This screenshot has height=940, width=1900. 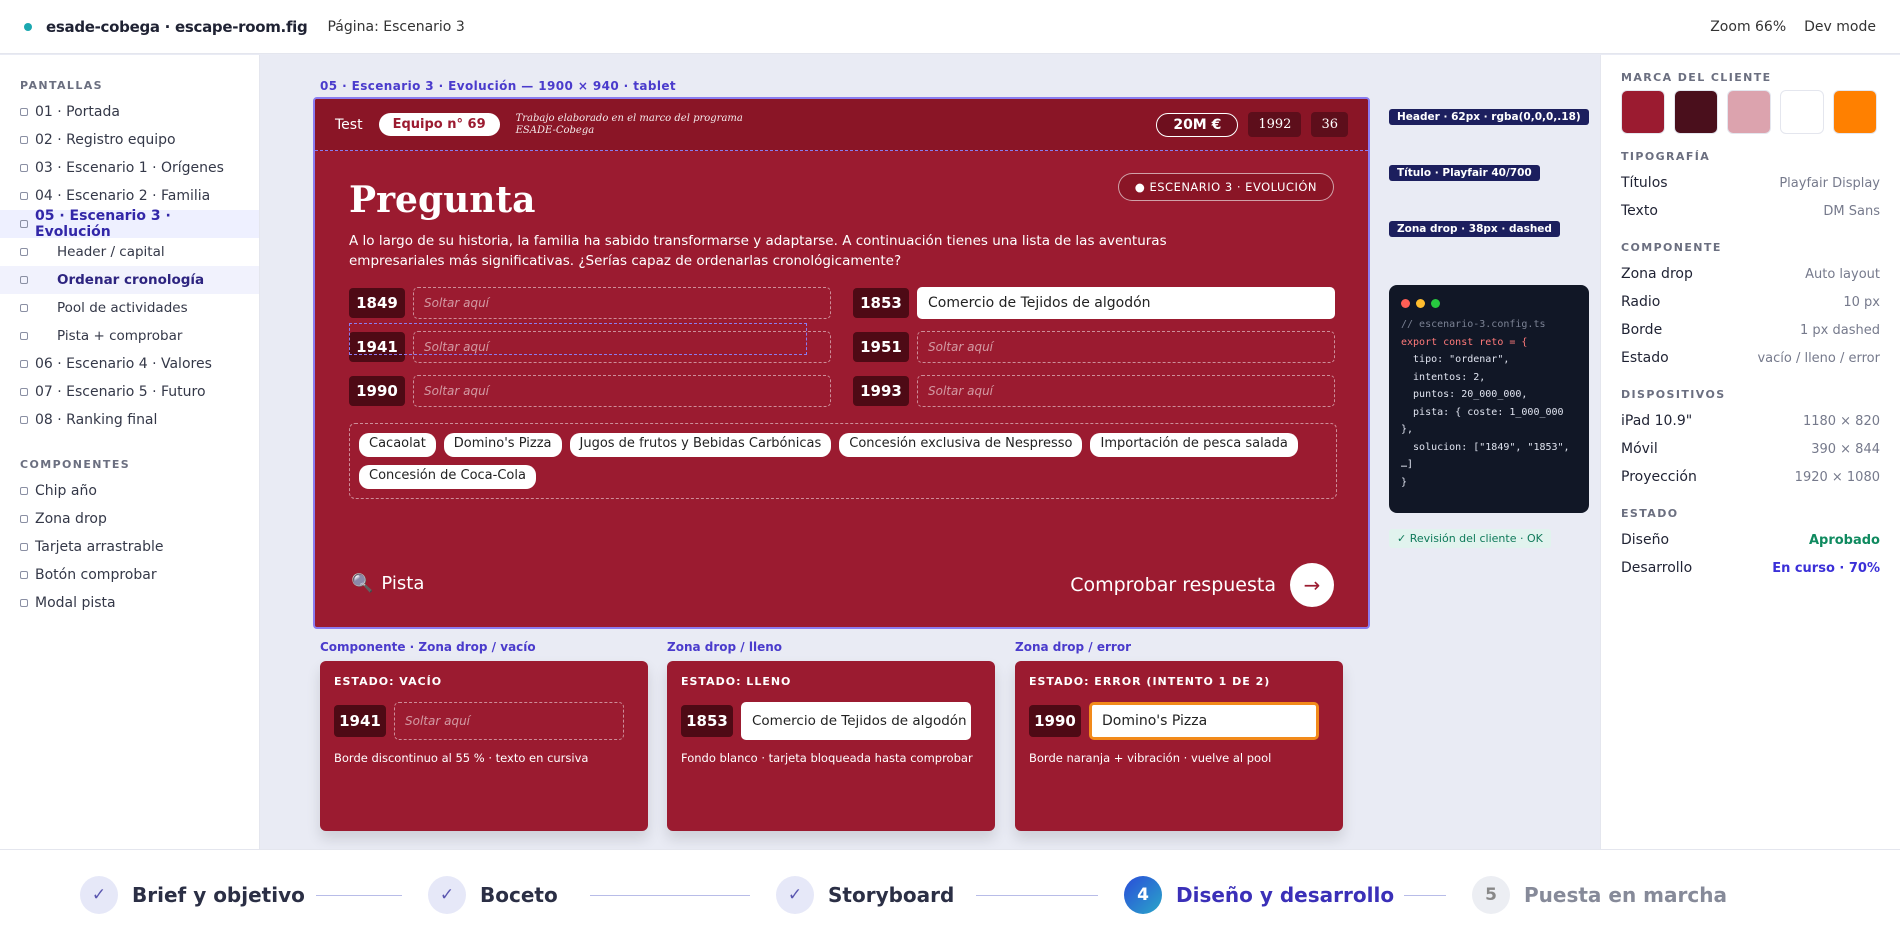 What do you see at coordinates (1225, 187) in the screenshot?
I see `scenario-badge: ● ESCENARIO 3 · EVOLUCIÓN` at bounding box center [1225, 187].